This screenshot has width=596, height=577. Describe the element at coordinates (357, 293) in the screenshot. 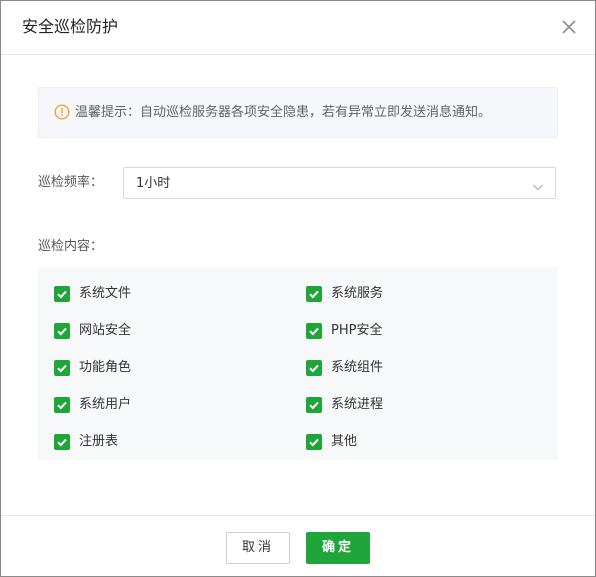

I see `checkbox-label: 系统服务` at that location.